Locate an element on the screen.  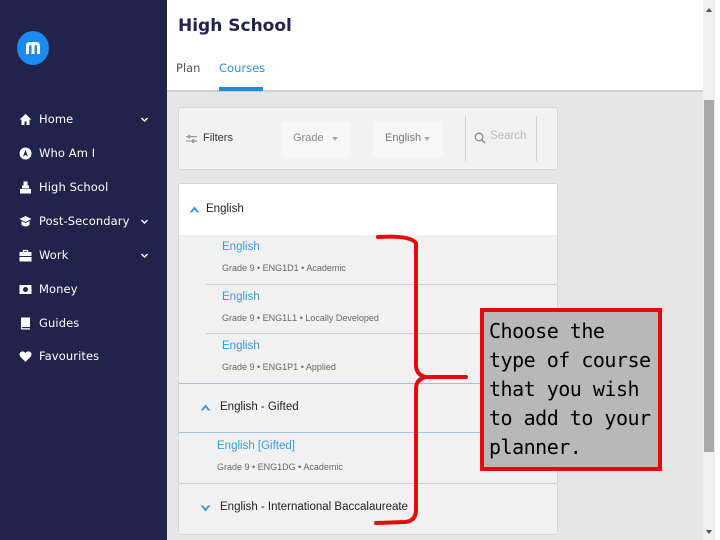
book-icon is located at coordinates (25, 323).